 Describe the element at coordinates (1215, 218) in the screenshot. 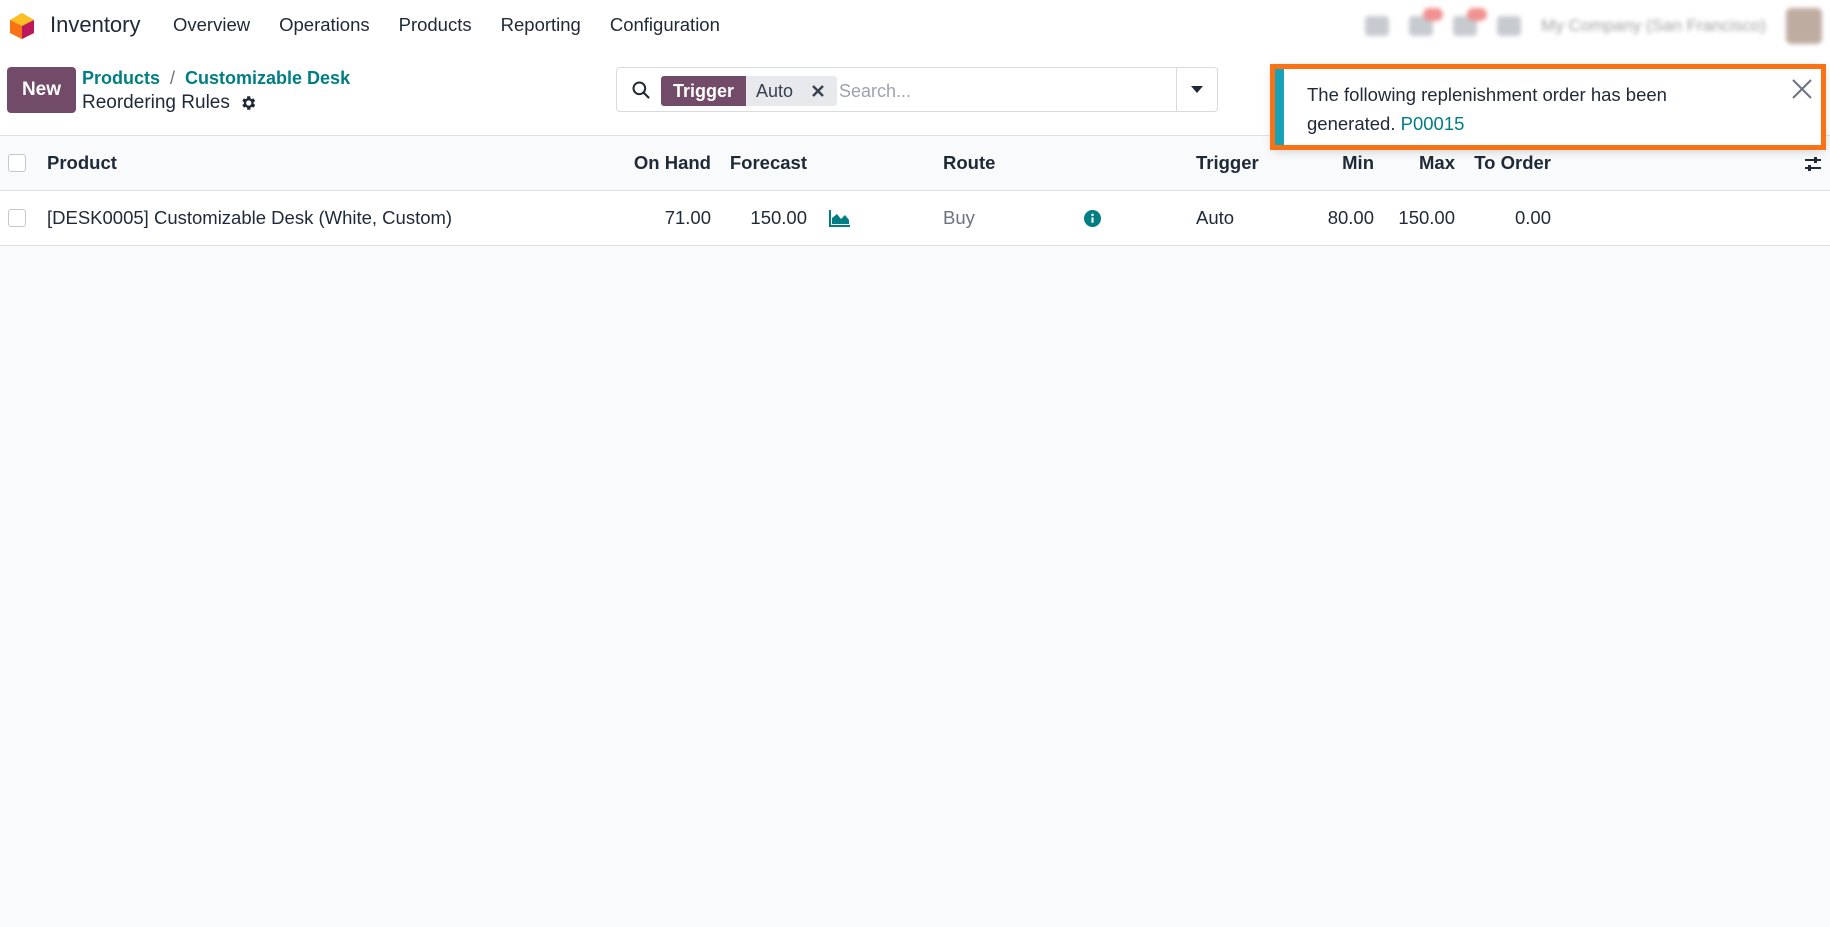

I see `cell-trigger: Auto` at that location.